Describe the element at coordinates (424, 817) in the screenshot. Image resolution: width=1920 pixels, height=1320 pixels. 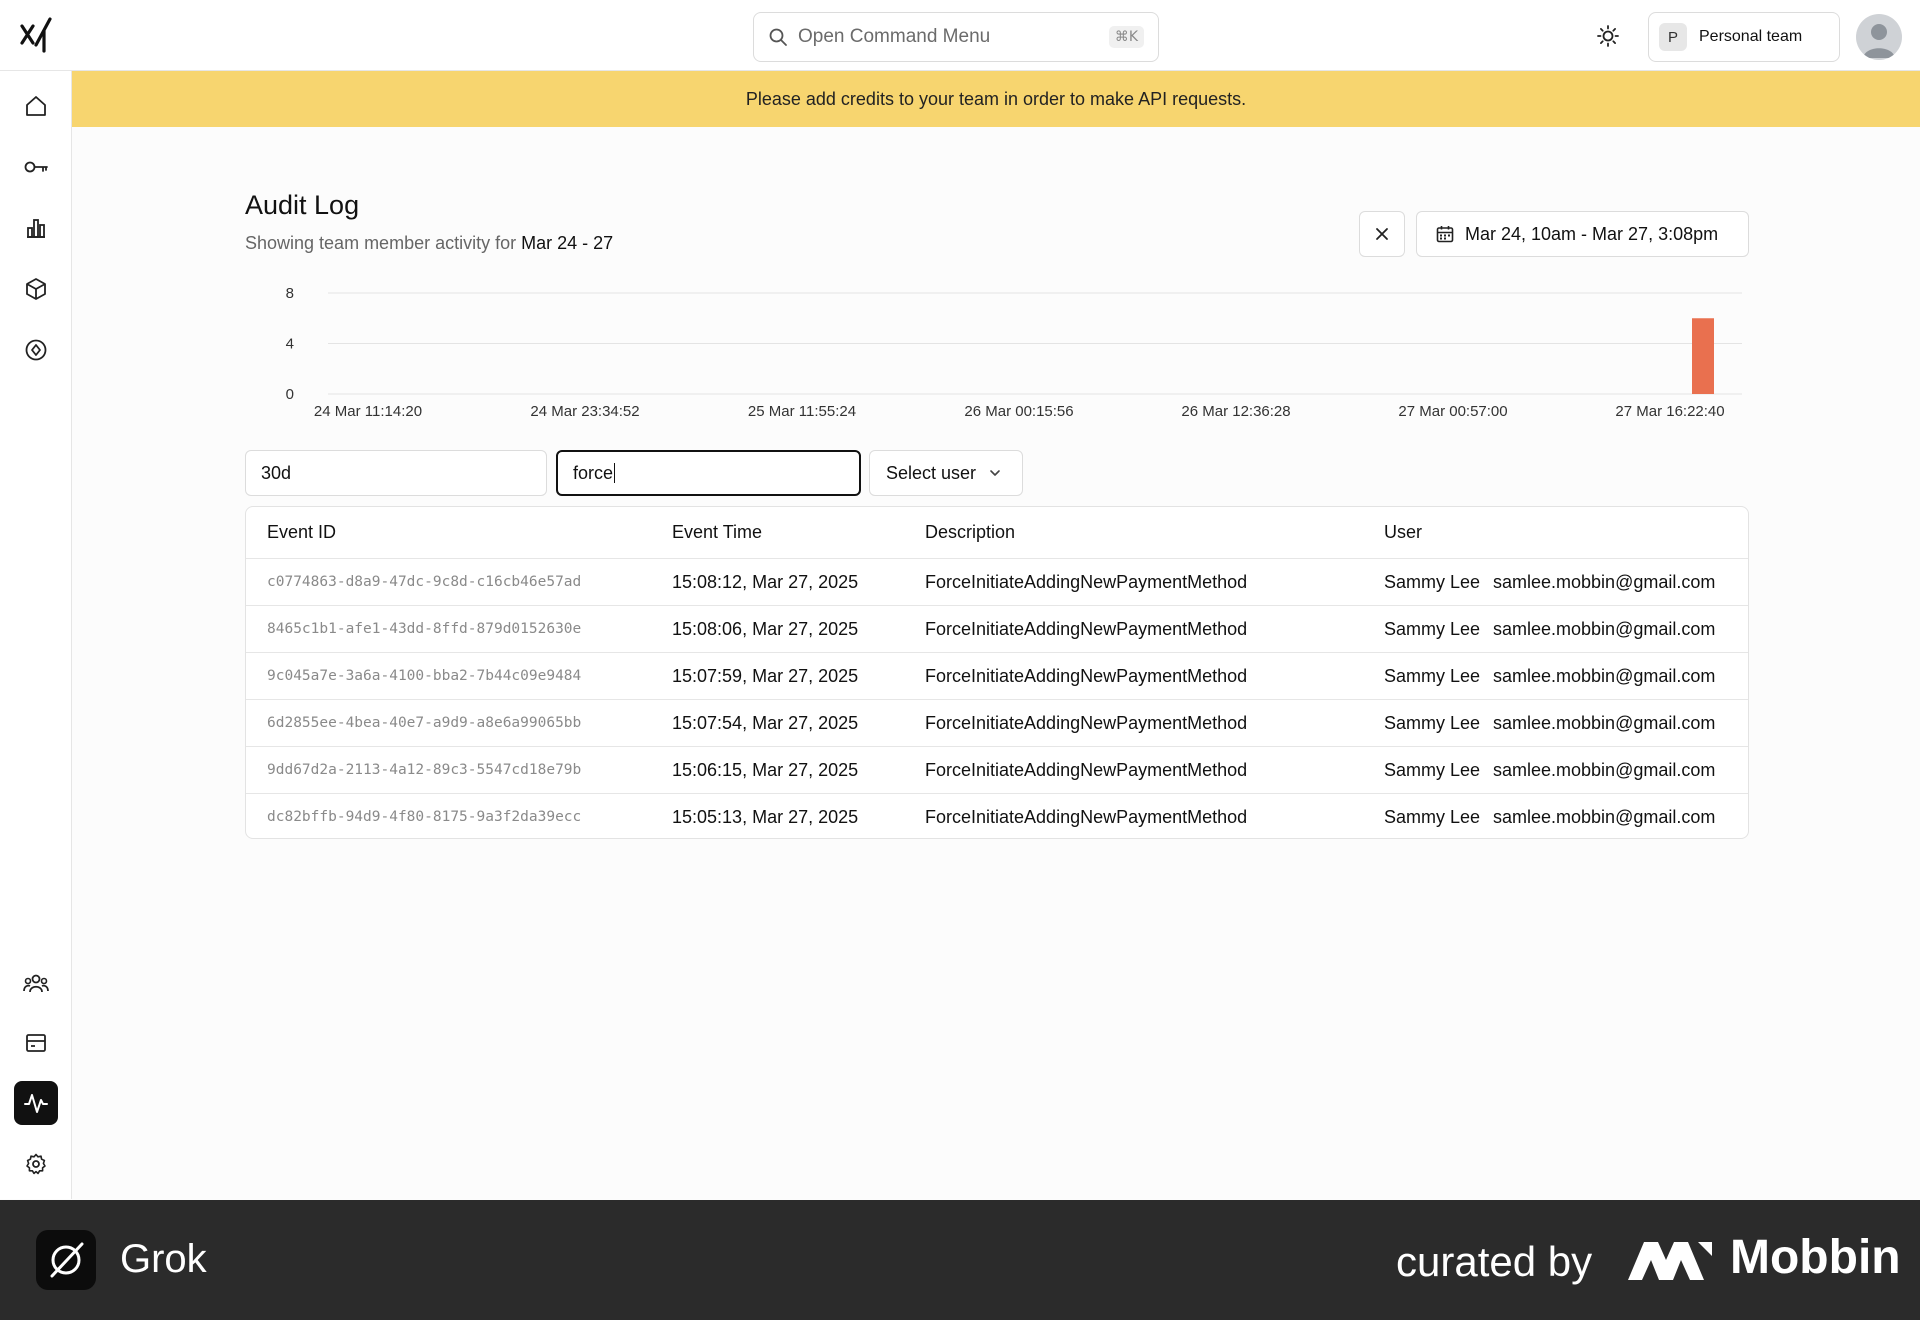
I see `event-id-cell: dc82bffb-94d9-4f80-8175-9a3f2da39ecc` at that location.